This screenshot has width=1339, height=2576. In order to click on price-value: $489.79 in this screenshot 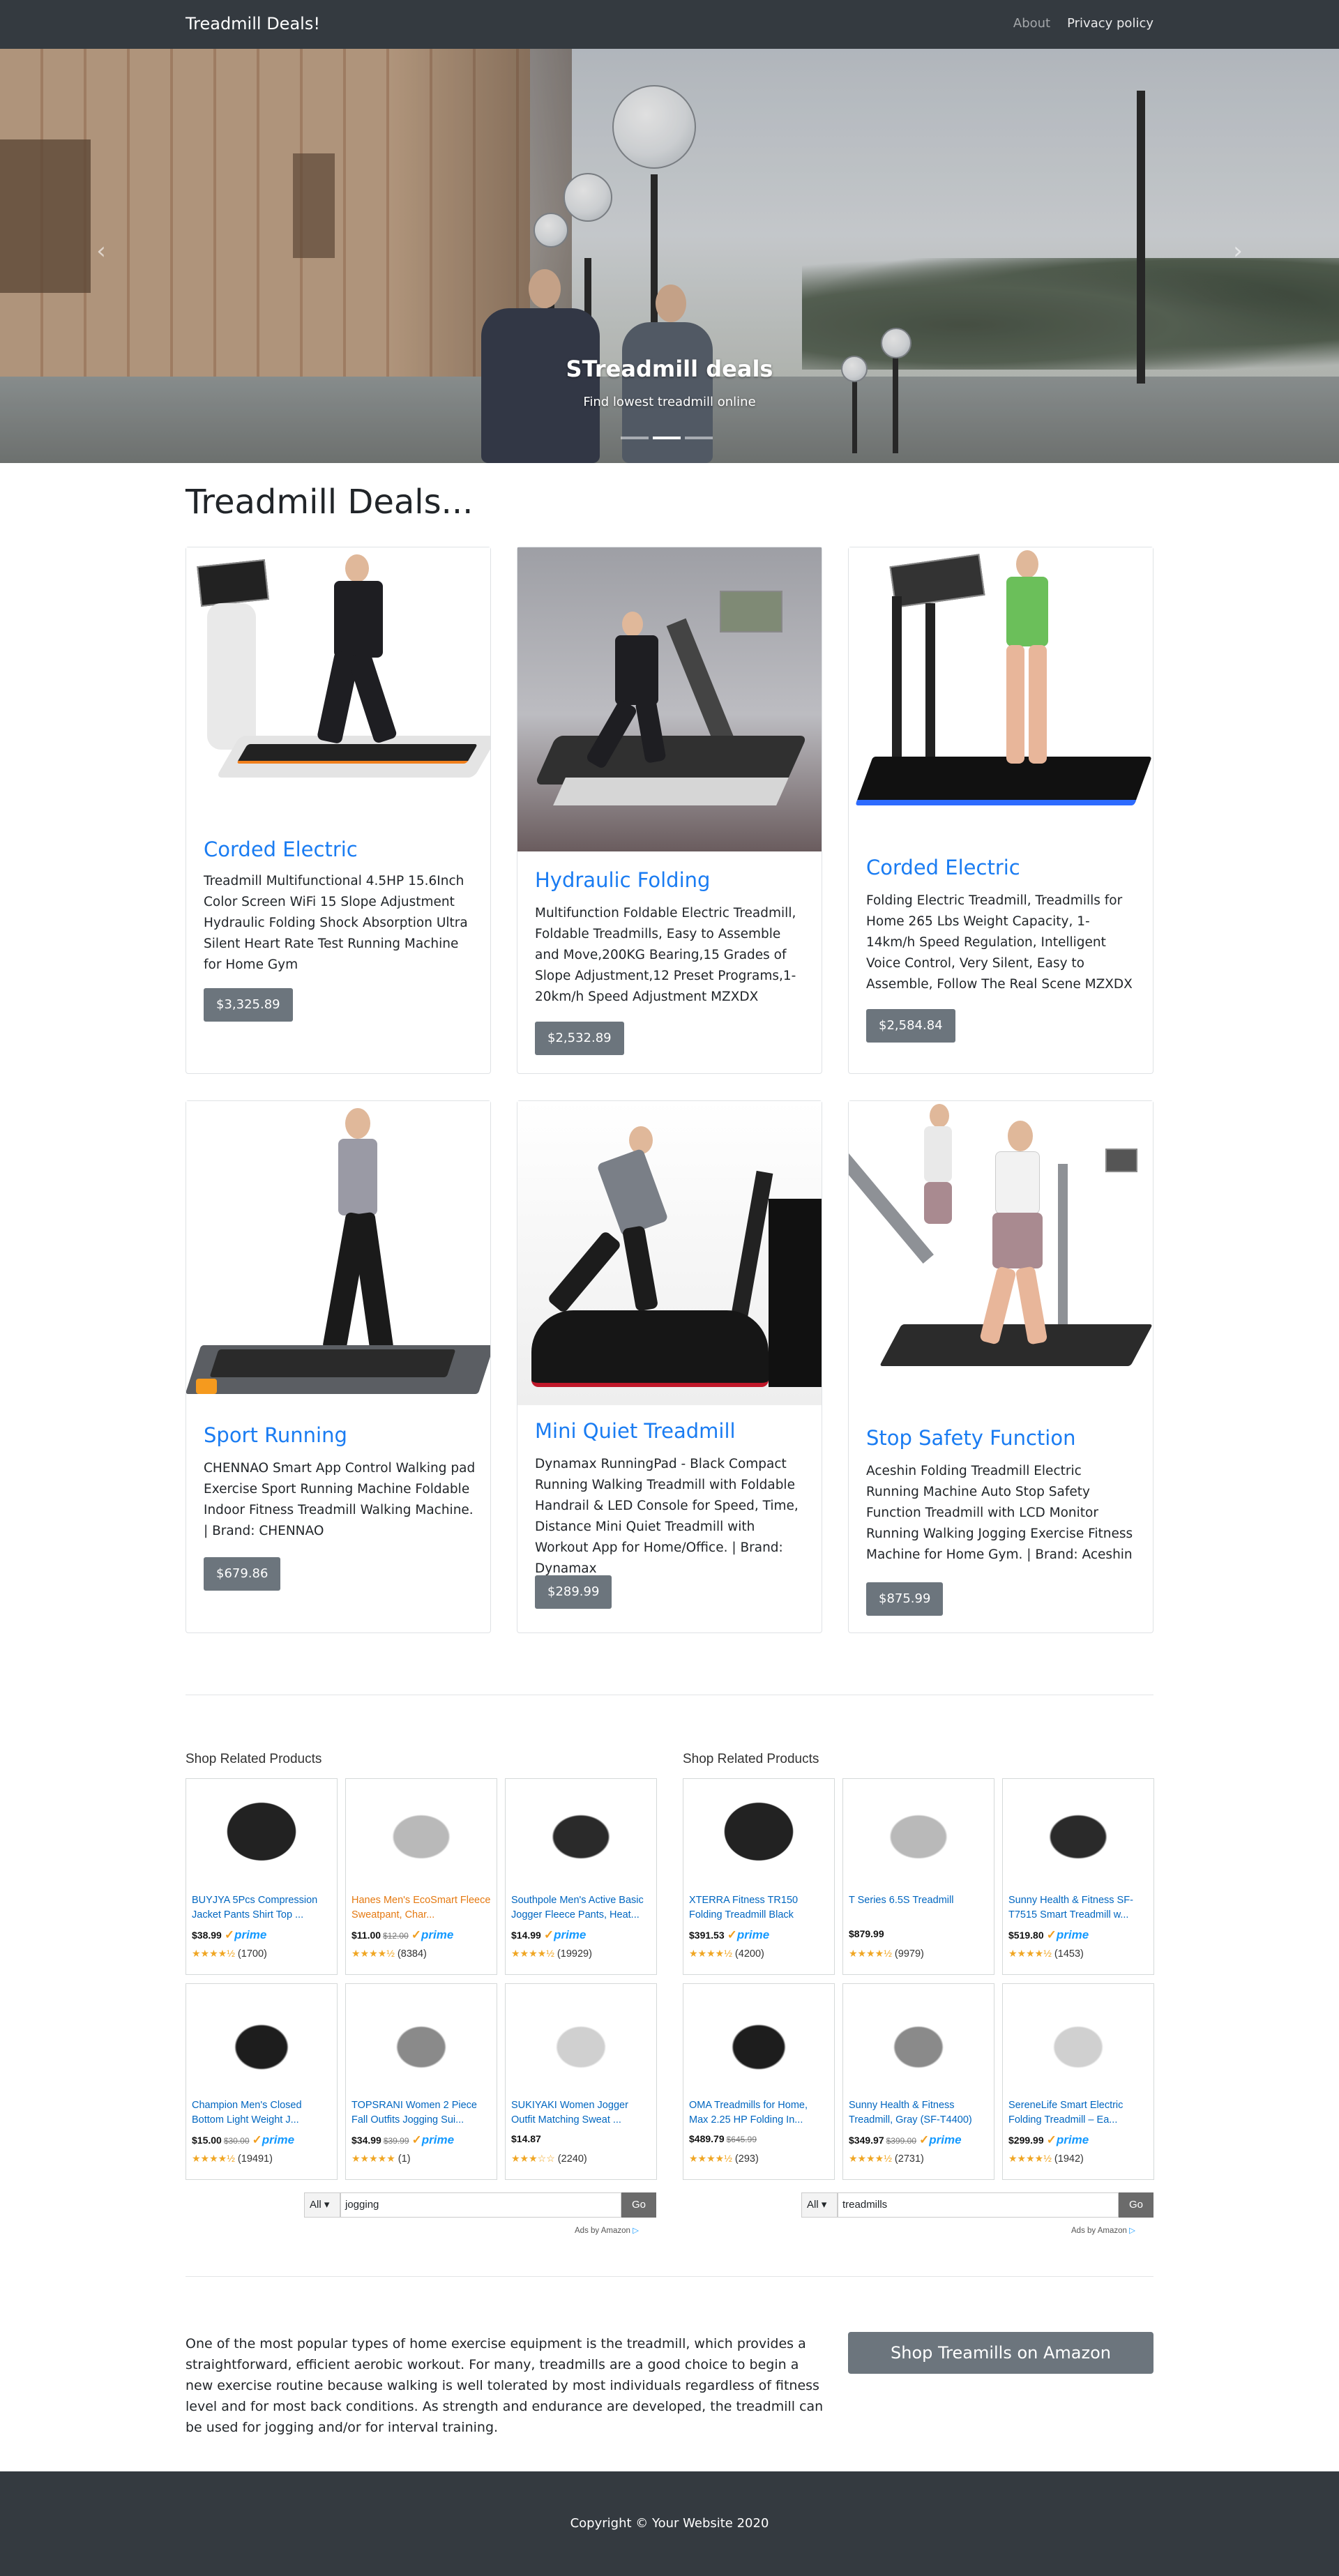, I will do `click(707, 2138)`.